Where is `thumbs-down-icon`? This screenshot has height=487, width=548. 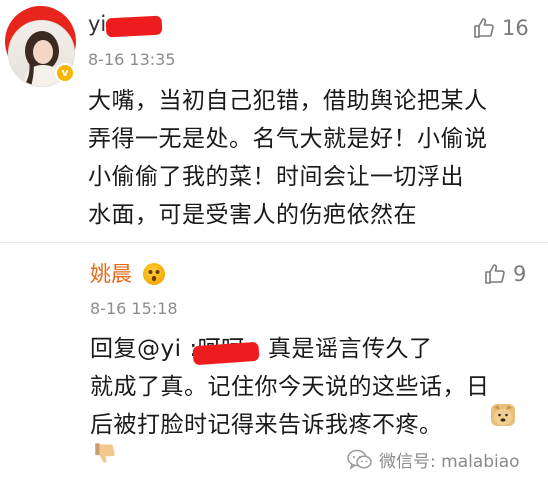 thumbs-down-icon is located at coordinates (105, 456).